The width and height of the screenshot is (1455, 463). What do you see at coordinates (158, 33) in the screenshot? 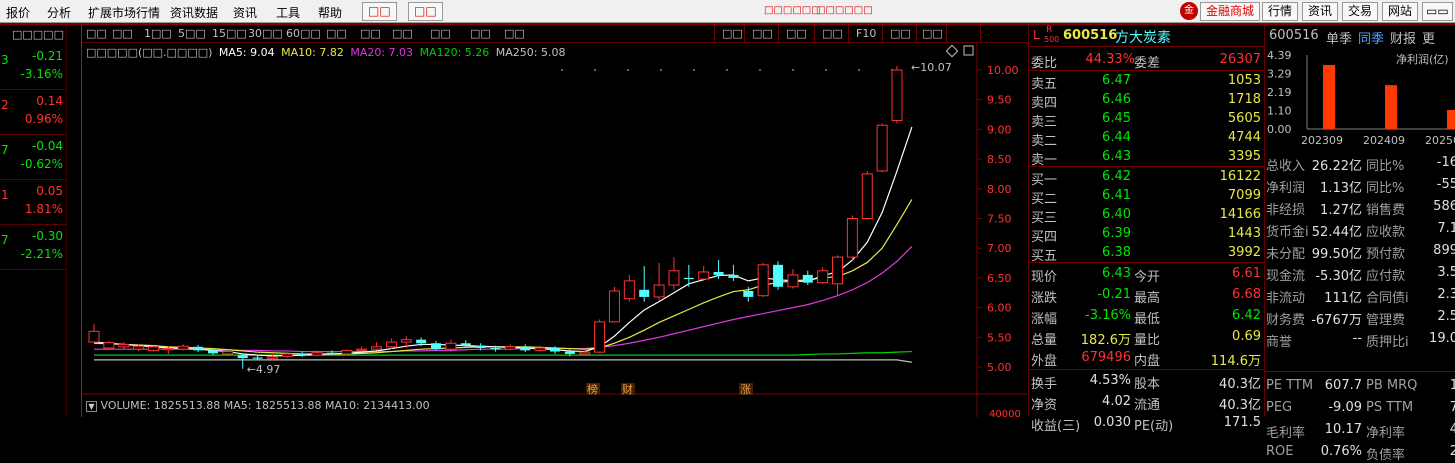
I see `toolbar-item-2: 1□□` at bounding box center [158, 33].